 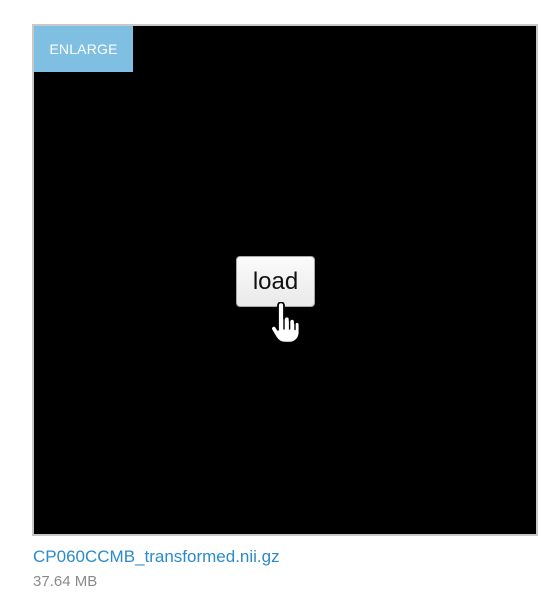 I want to click on file-size: 37.64 MB, so click(x=65, y=581).